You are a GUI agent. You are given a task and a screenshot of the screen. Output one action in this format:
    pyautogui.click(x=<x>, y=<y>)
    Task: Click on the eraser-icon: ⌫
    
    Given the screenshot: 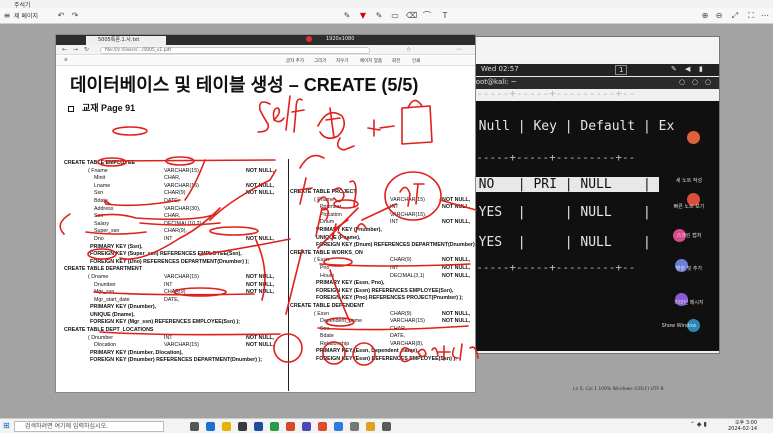 What is the action you would take?
    pyautogui.click(x=411, y=16)
    